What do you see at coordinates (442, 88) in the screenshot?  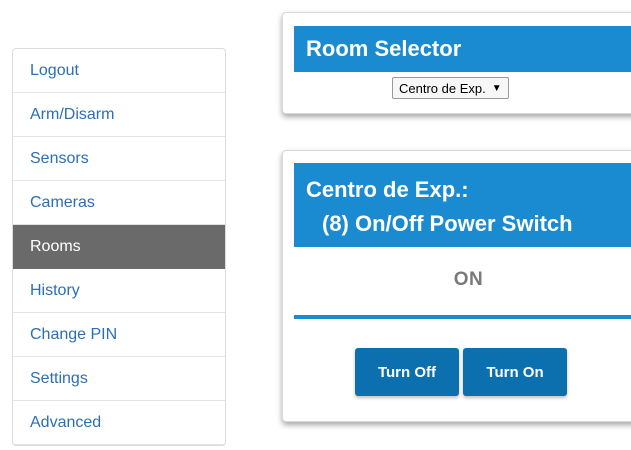 I see `room-select-value: Centro de Exp.` at bounding box center [442, 88].